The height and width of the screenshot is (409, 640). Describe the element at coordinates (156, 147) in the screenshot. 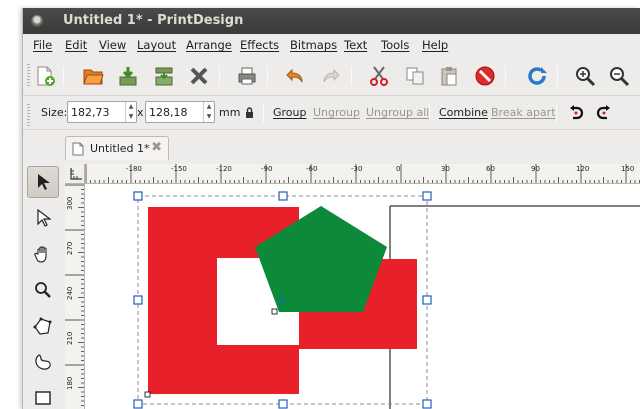

I see `tab-close-icon: ✖` at that location.